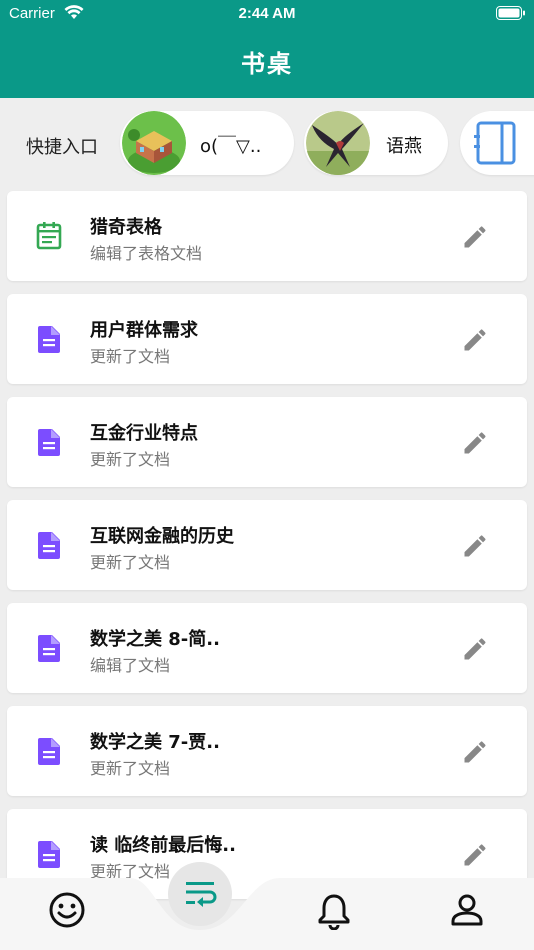  Describe the element at coordinates (267, 905) in the screenshot. I see `bottom-tab-bar` at that location.